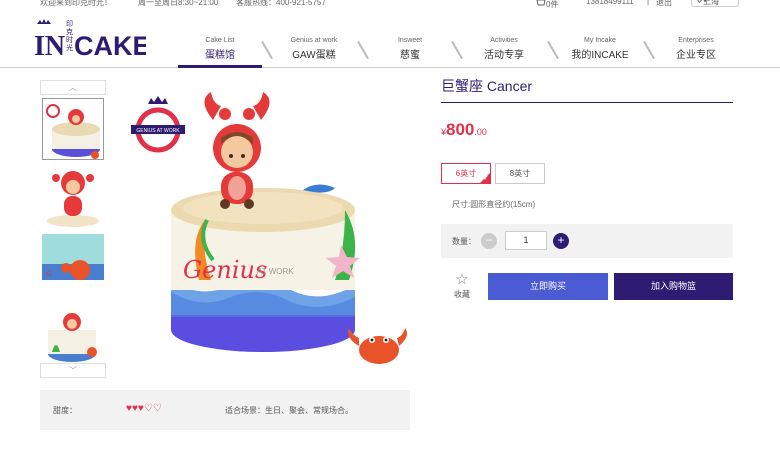  Describe the element at coordinates (314, 55) in the screenshot. I see `nav-cn-label: GAW蛋糕` at that location.